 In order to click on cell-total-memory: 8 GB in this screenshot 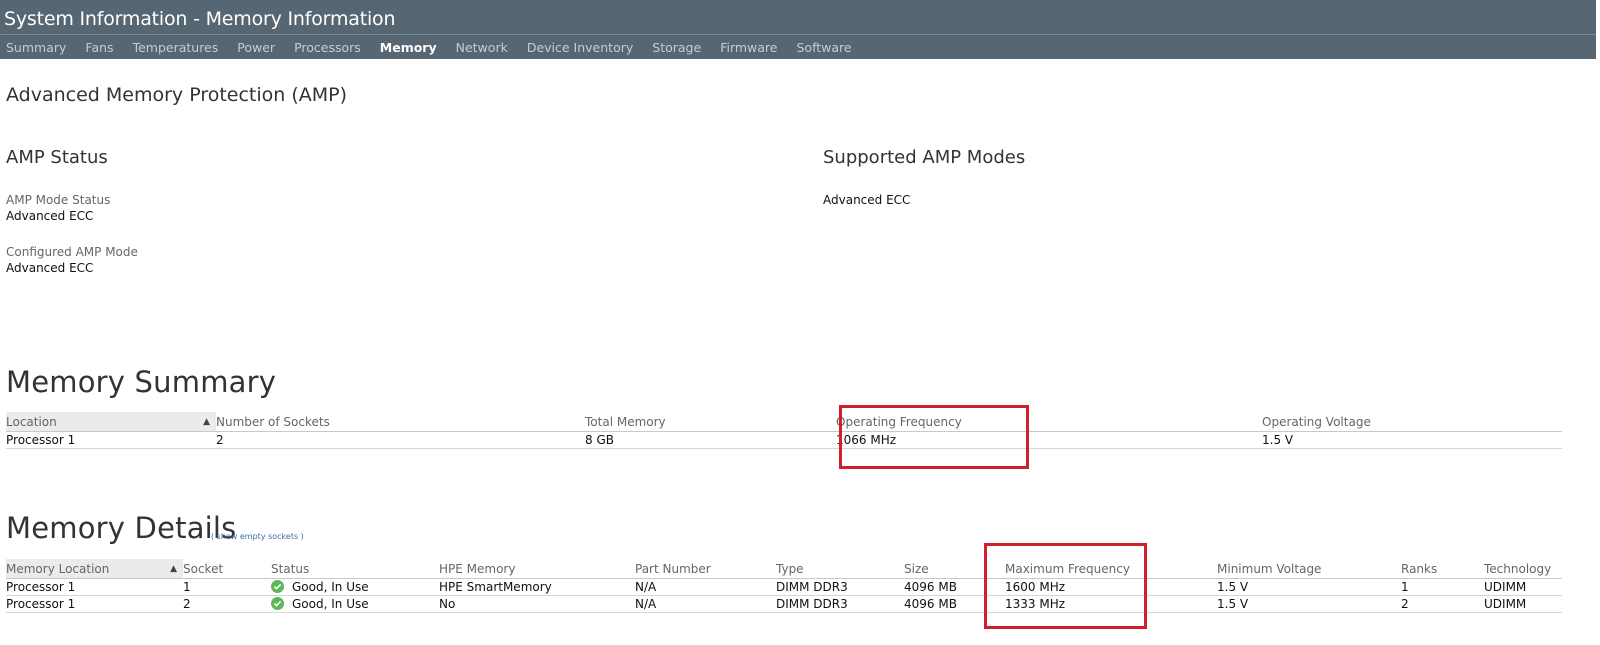, I will do `click(710, 440)`.